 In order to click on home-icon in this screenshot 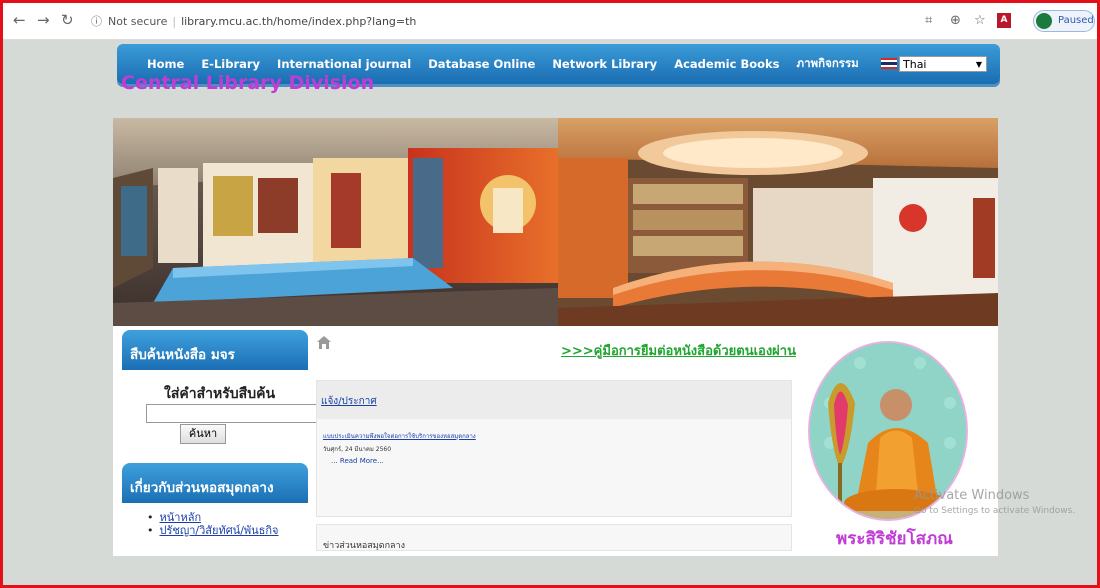, I will do `click(324, 342)`.